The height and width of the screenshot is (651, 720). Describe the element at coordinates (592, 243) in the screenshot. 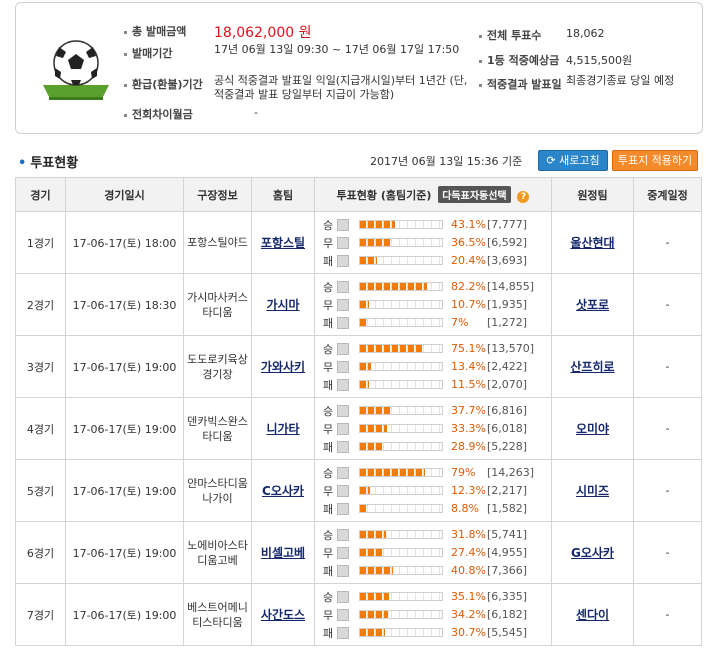

I see `away-team-link: 울산현대` at that location.